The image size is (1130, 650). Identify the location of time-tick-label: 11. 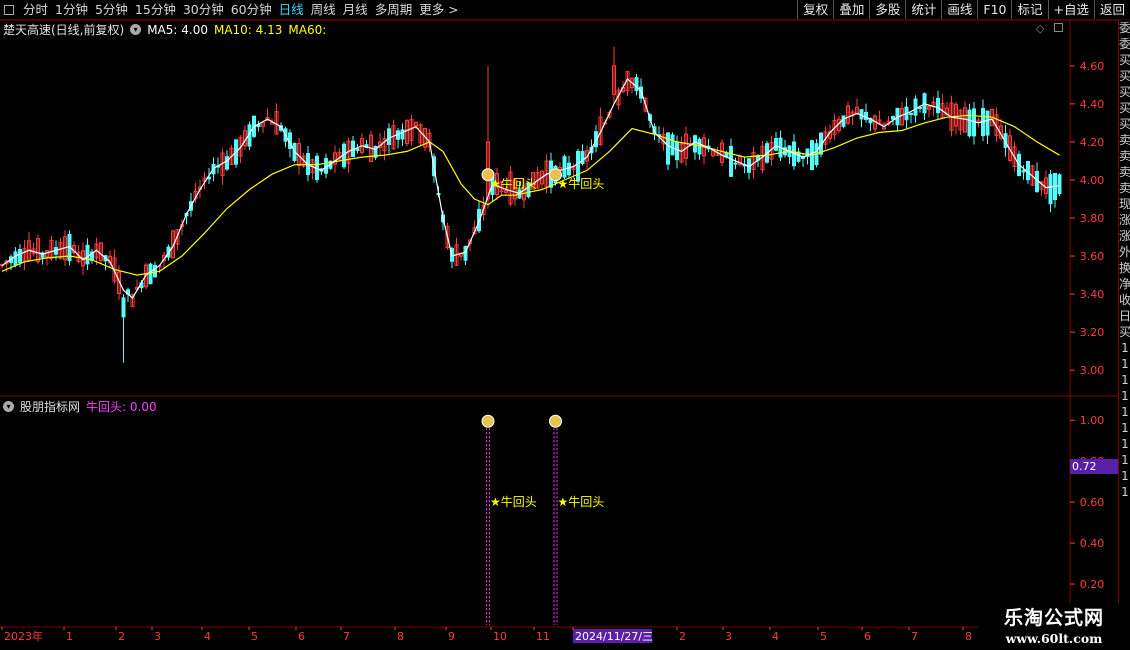
(543, 636).